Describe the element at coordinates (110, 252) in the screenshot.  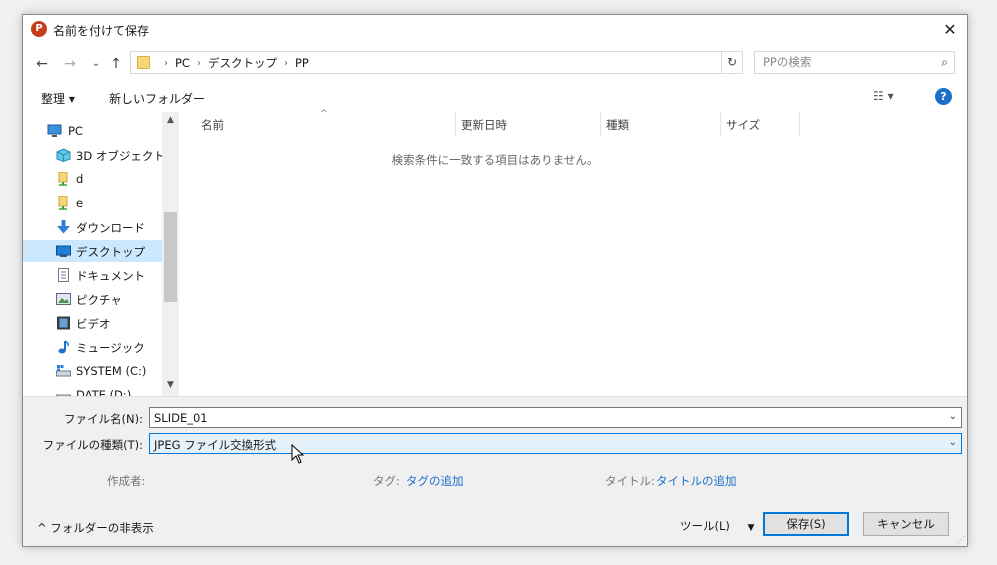
I see `sidebar-item-label: デスクトップ` at that location.